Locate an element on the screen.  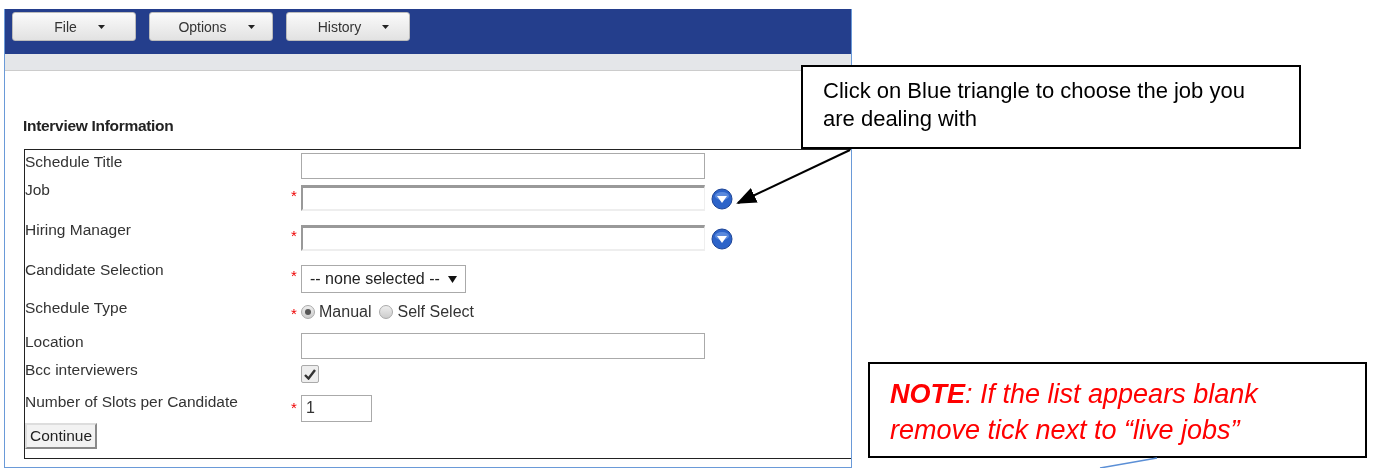
menu-button: File is located at coordinates (74, 26).